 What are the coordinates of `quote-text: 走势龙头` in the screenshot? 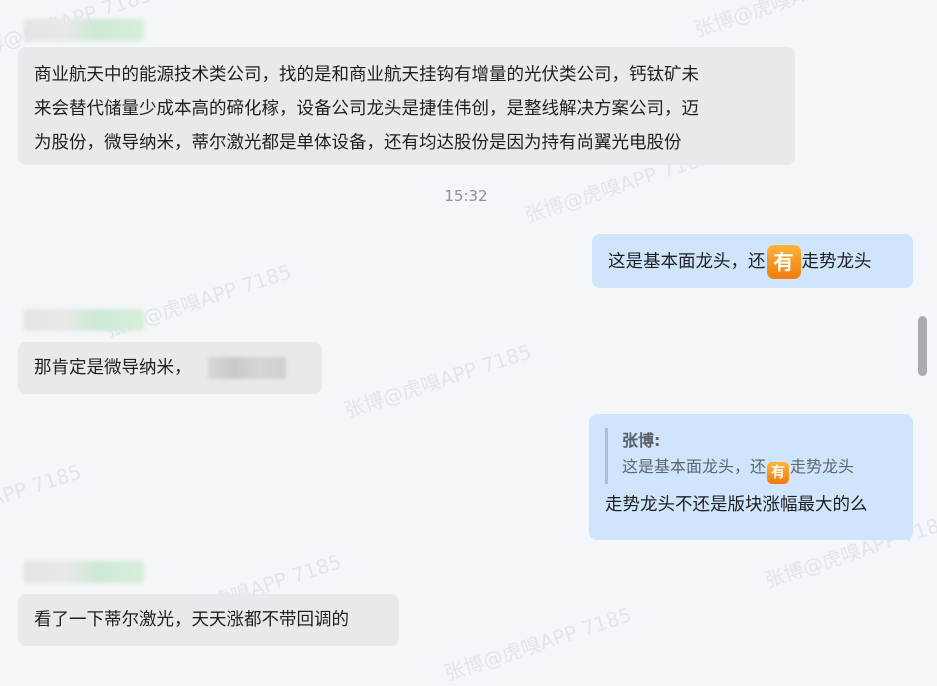 It's located at (822, 466).